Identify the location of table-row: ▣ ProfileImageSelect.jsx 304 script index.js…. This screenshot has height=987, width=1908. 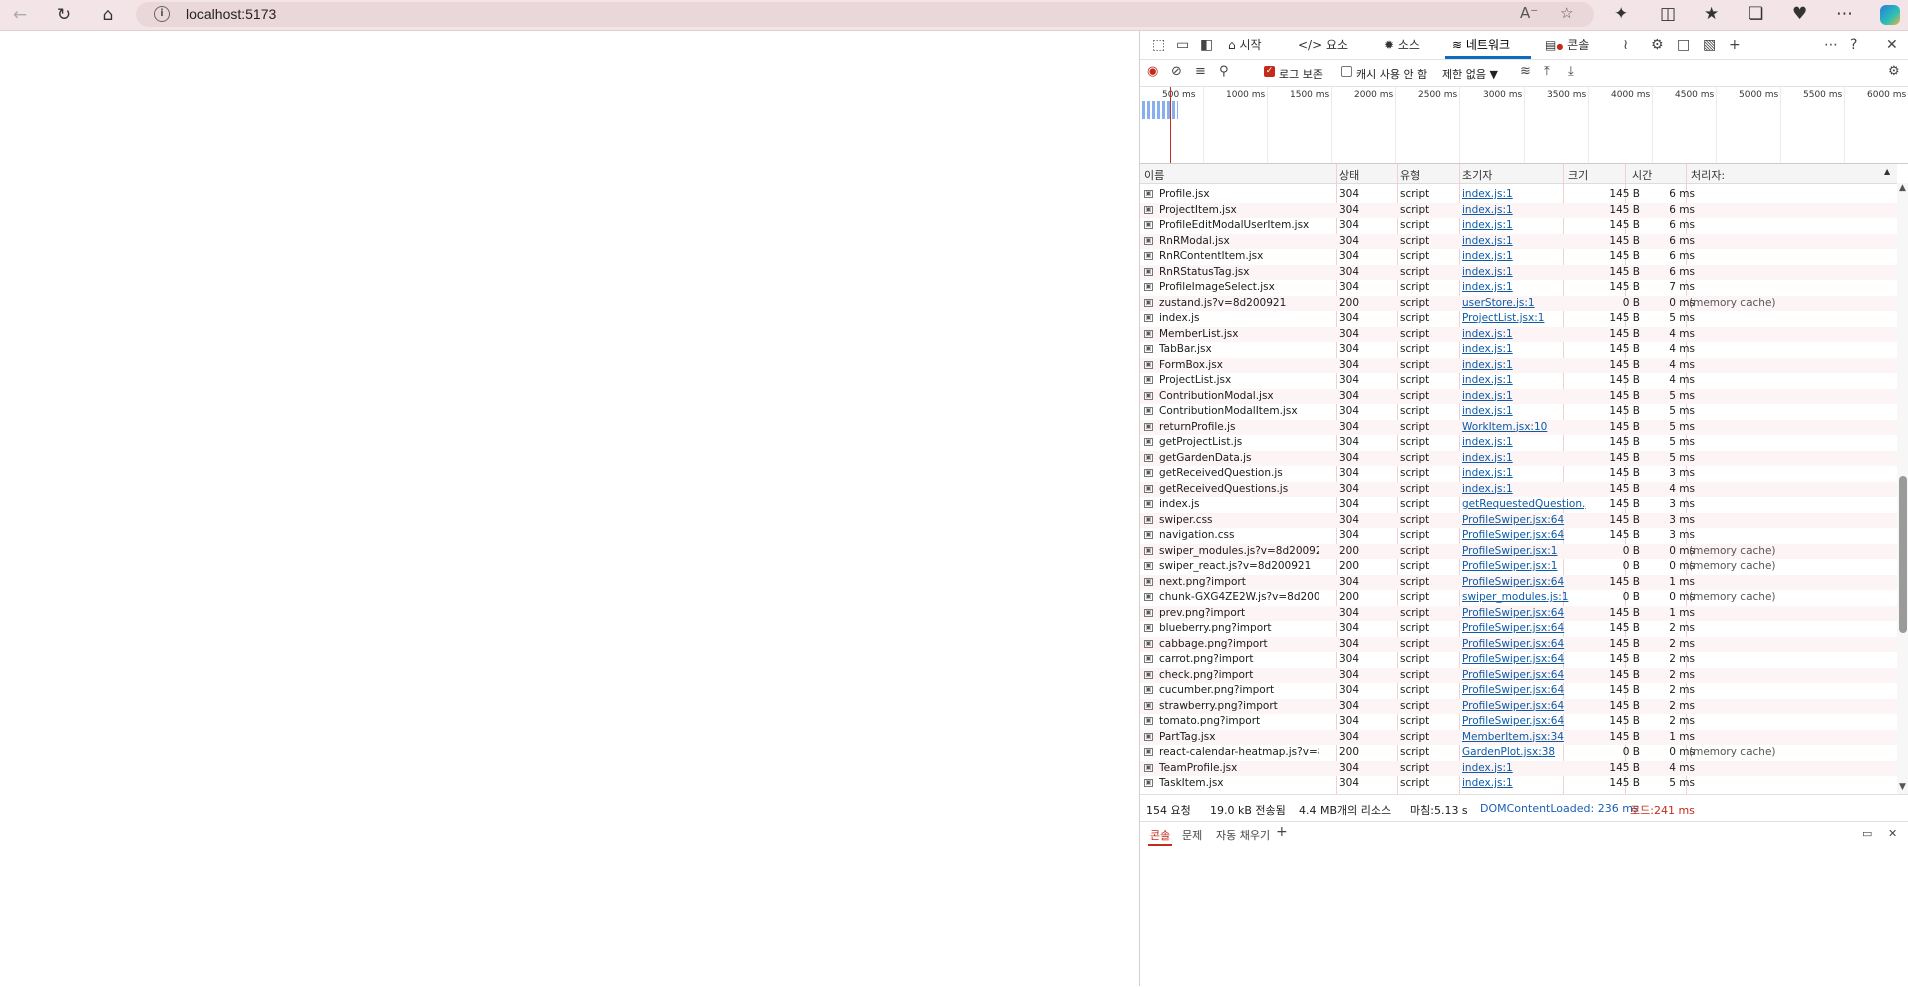
(1518, 288).